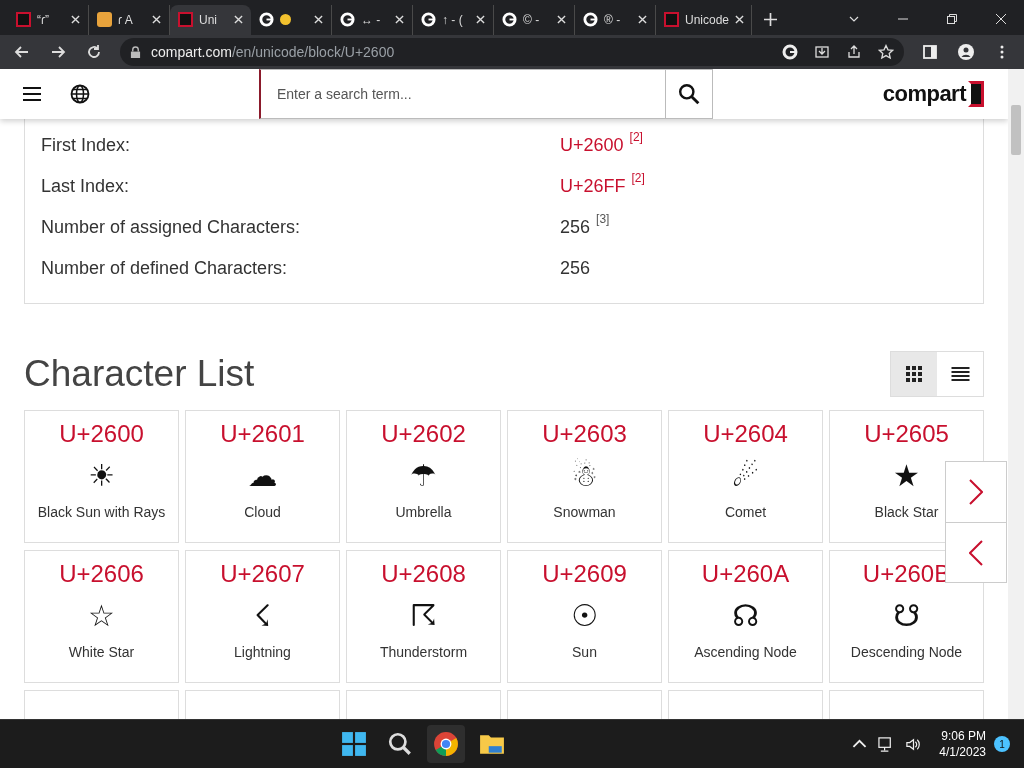  What do you see at coordinates (584, 477) in the screenshot?
I see `character-card: U+2603 ☃ Snowman` at bounding box center [584, 477].